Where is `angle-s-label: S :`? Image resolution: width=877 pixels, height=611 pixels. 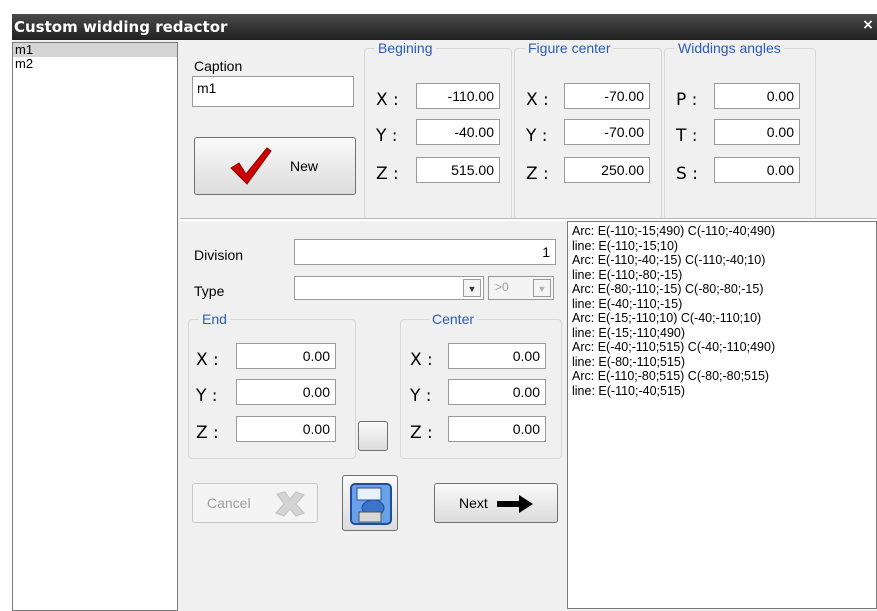
angle-s-label: S : is located at coordinates (687, 174).